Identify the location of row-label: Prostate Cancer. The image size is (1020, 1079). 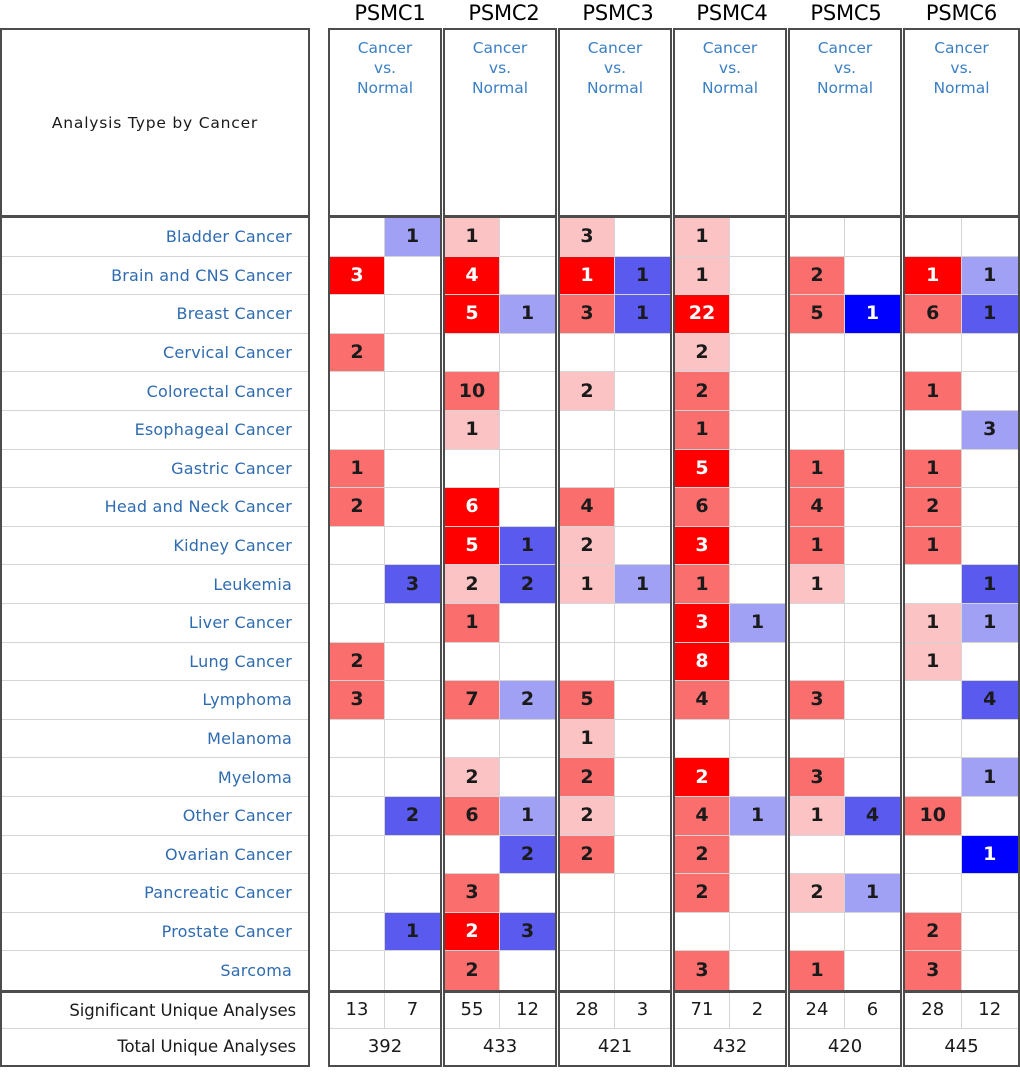
(155, 932).